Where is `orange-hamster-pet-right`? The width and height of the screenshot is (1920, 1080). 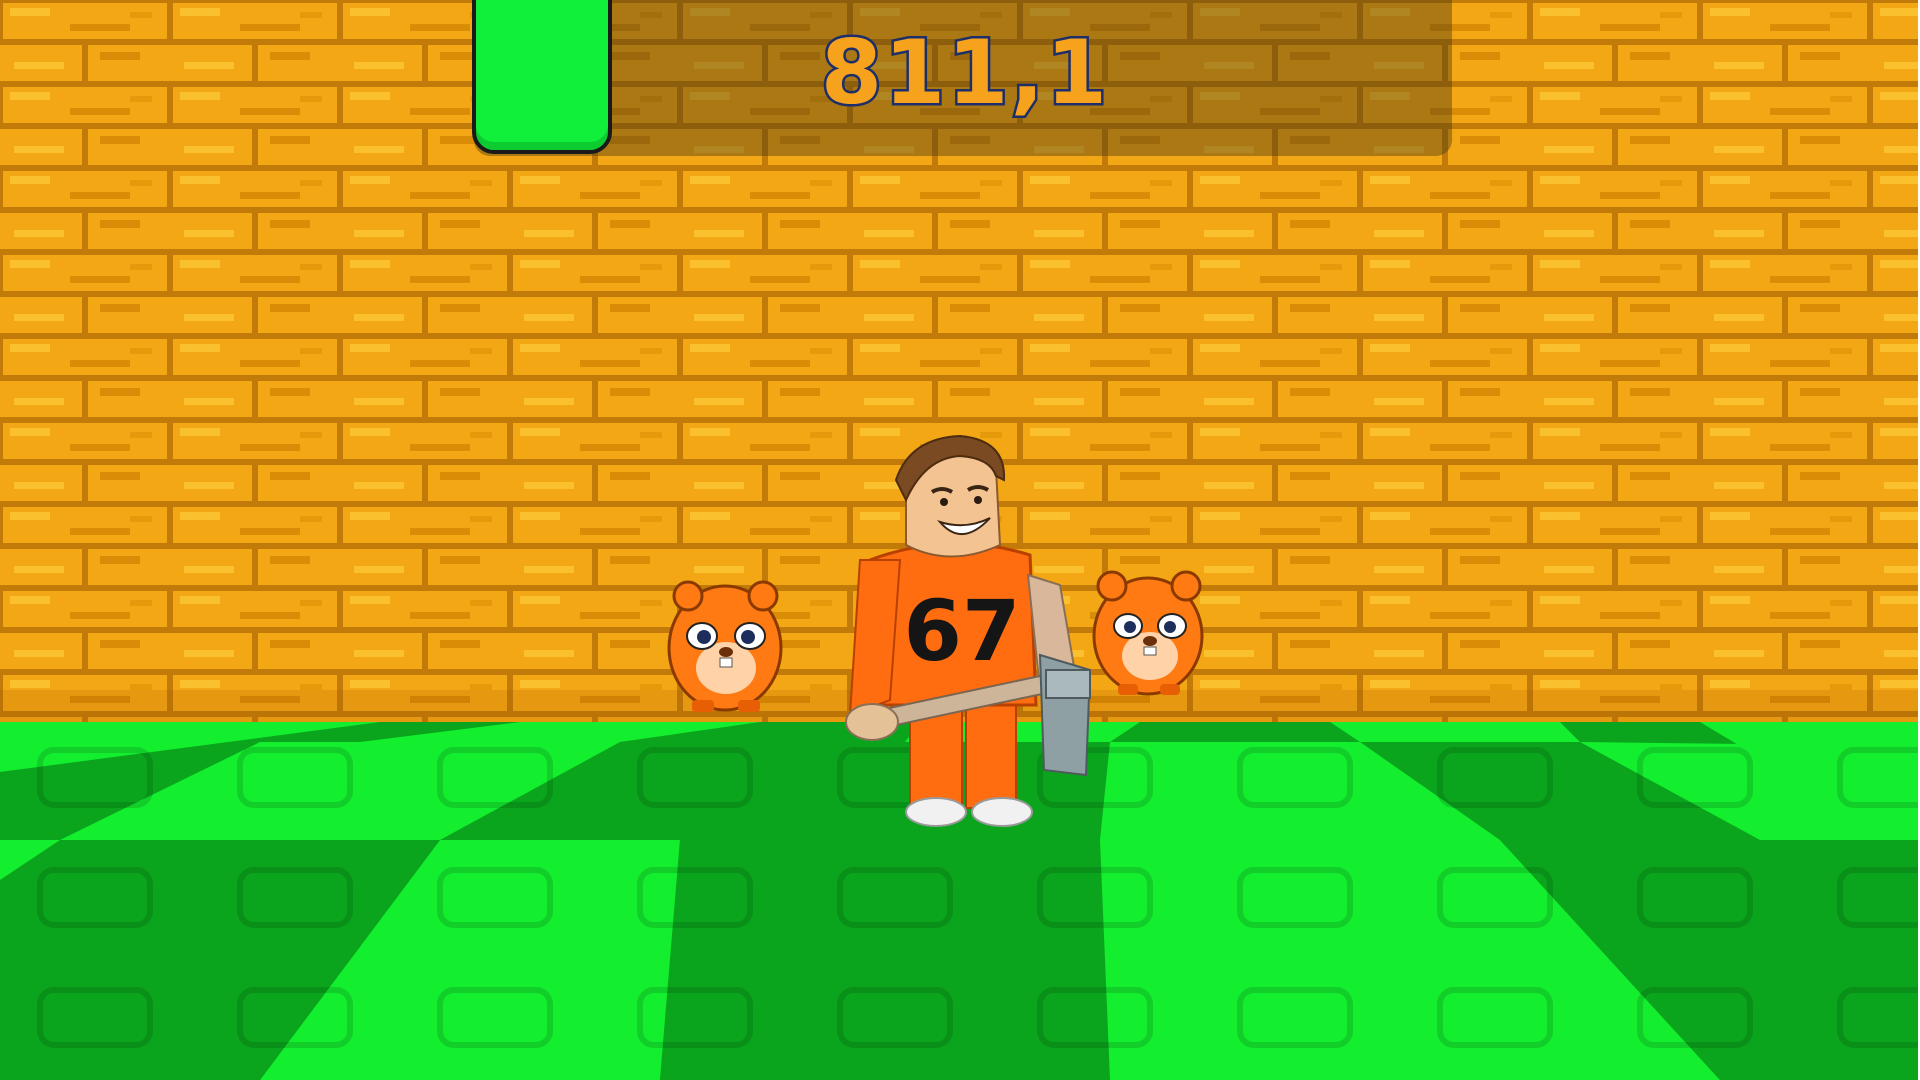
orange-hamster-pet-right is located at coordinates (1148, 633).